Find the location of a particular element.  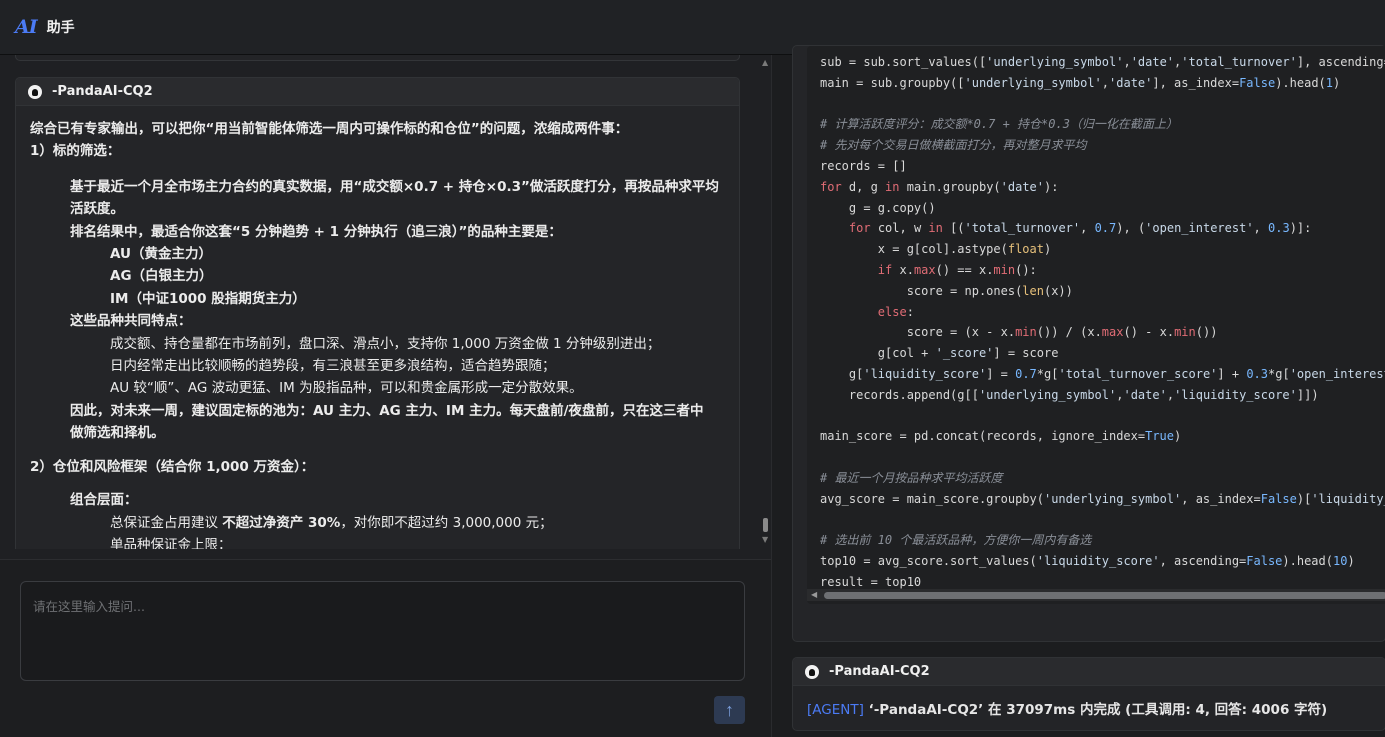

code-line: x = g[col].astype(float) is located at coordinates (936, 249).